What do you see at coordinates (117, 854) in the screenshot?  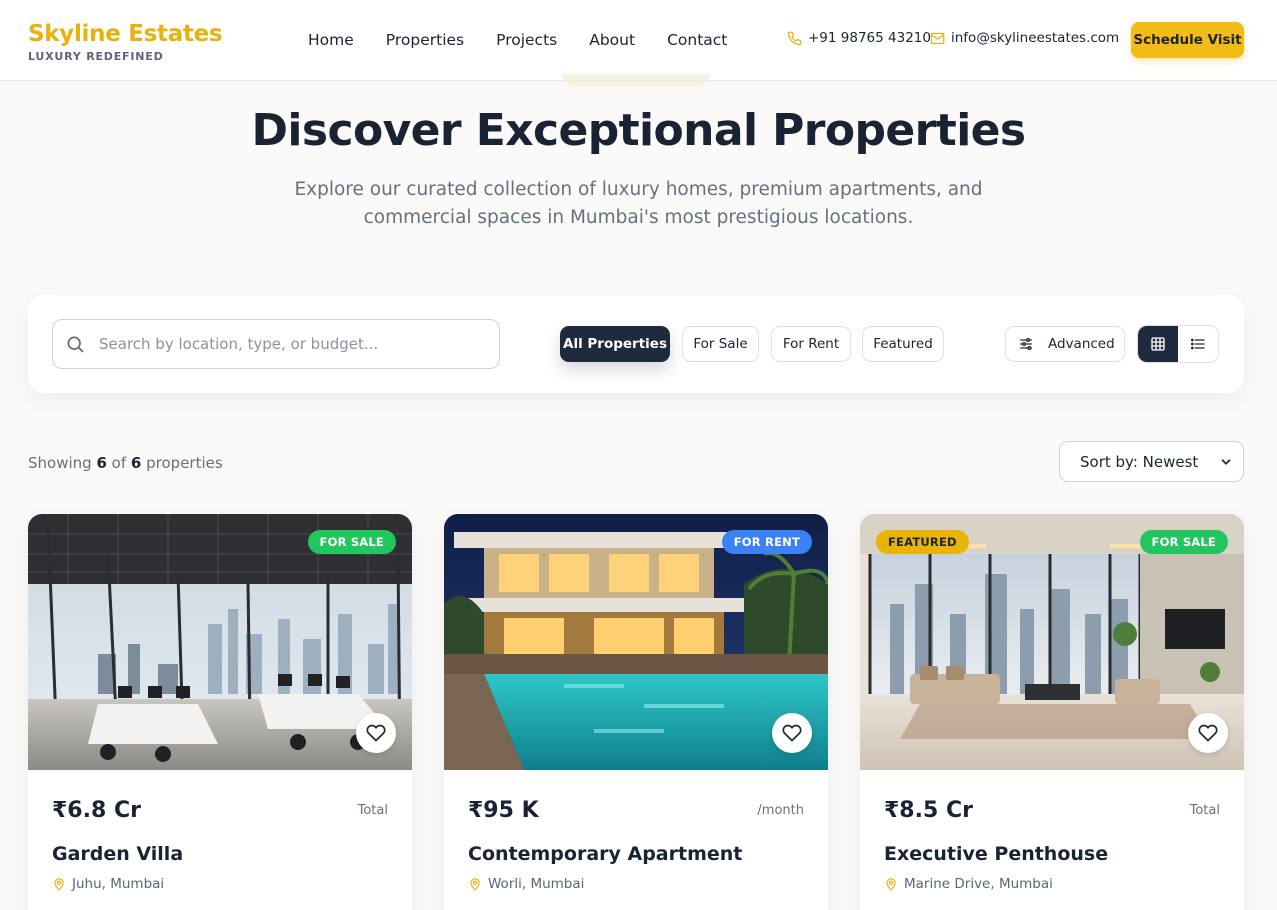 I see `property-title: Garden Villa` at bounding box center [117, 854].